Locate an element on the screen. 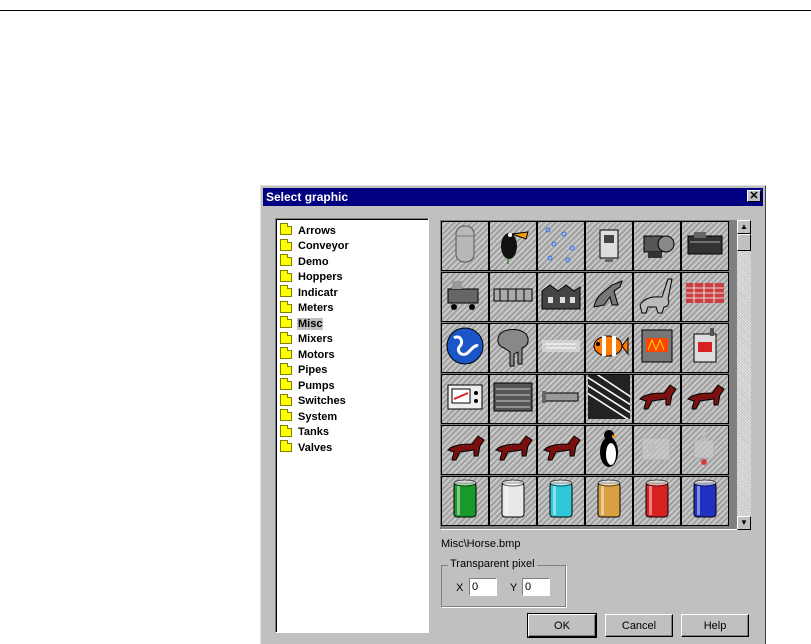  faded-machine-icon is located at coordinates (657, 450).